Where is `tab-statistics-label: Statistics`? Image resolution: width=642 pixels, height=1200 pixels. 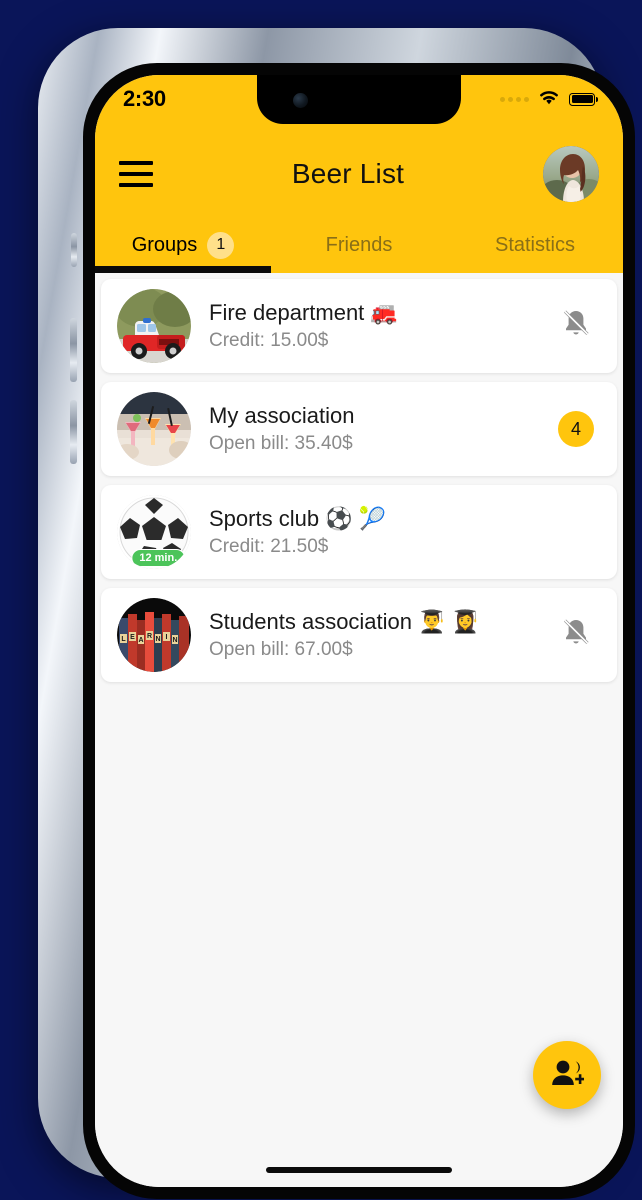
tab-statistics-label: Statistics is located at coordinates (535, 244).